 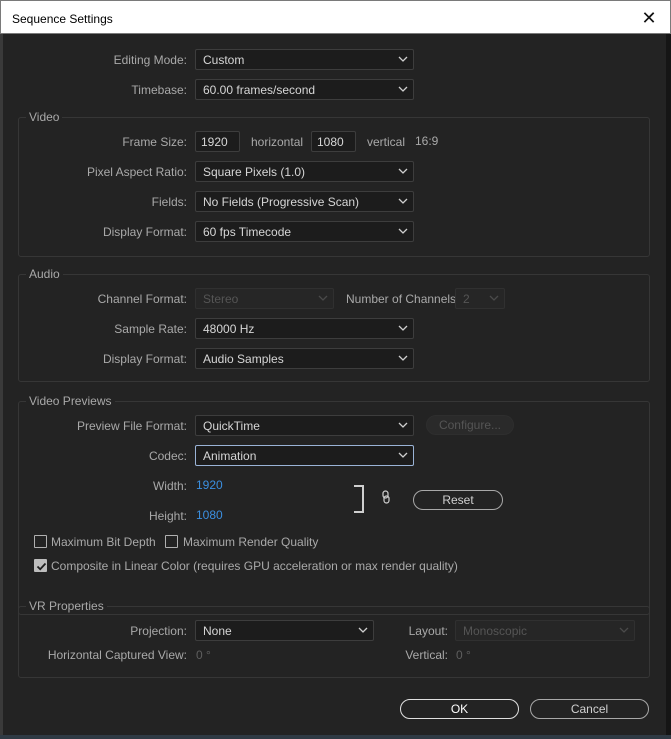 What do you see at coordinates (224, 60) in the screenshot?
I see `editing-mode-value: Custom` at bounding box center [224, 60].